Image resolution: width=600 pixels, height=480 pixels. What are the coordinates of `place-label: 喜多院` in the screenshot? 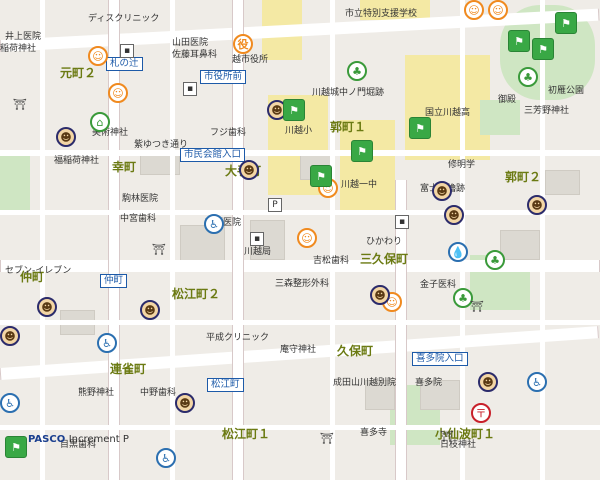 It's located at (429, 383).